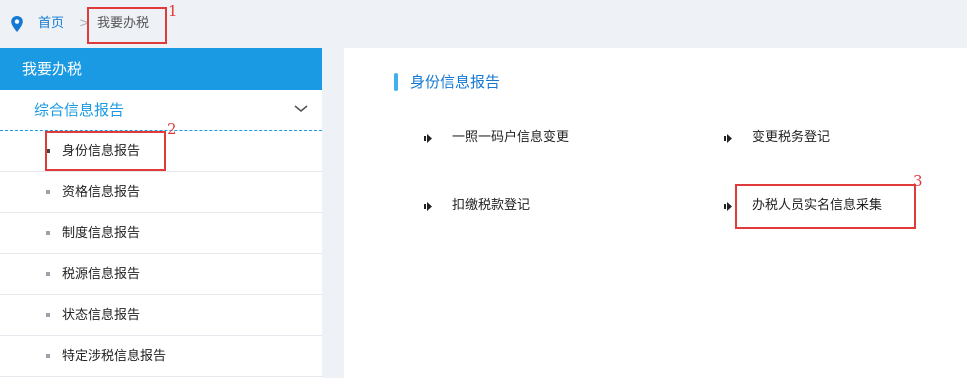 The image size is (967, 378). Describe the element at coordinates (172, 129) in the screenshot. I see `annotation-number-2: 2` at that location.